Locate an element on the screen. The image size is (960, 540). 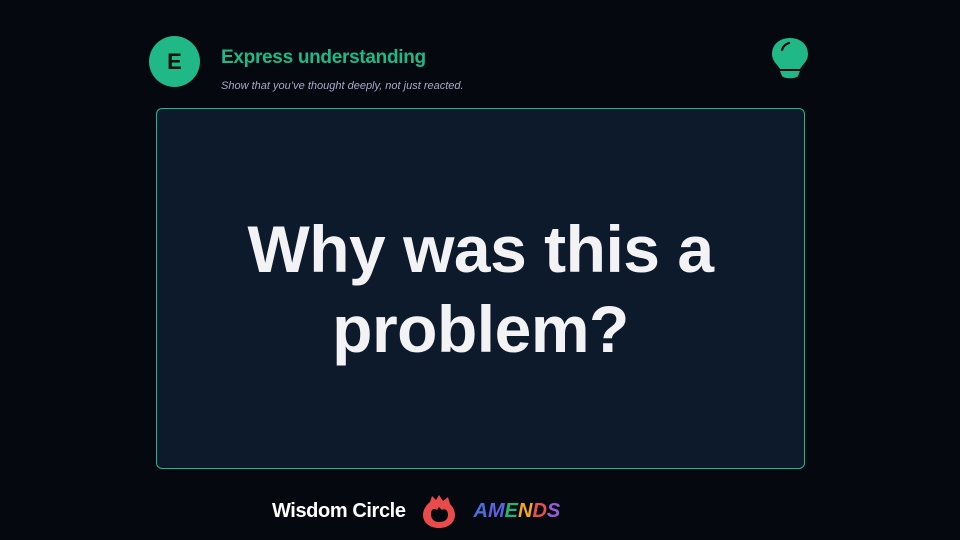
badge-letter: E is located at coordinates (174, 61).